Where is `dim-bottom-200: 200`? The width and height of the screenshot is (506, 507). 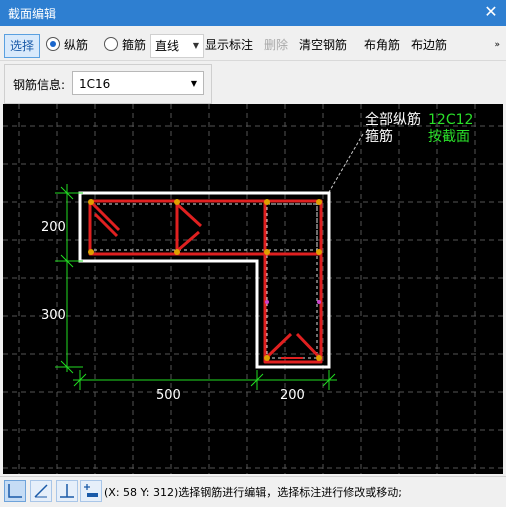
dim-bottom-200: 200 is located at coordinates (292, 395).